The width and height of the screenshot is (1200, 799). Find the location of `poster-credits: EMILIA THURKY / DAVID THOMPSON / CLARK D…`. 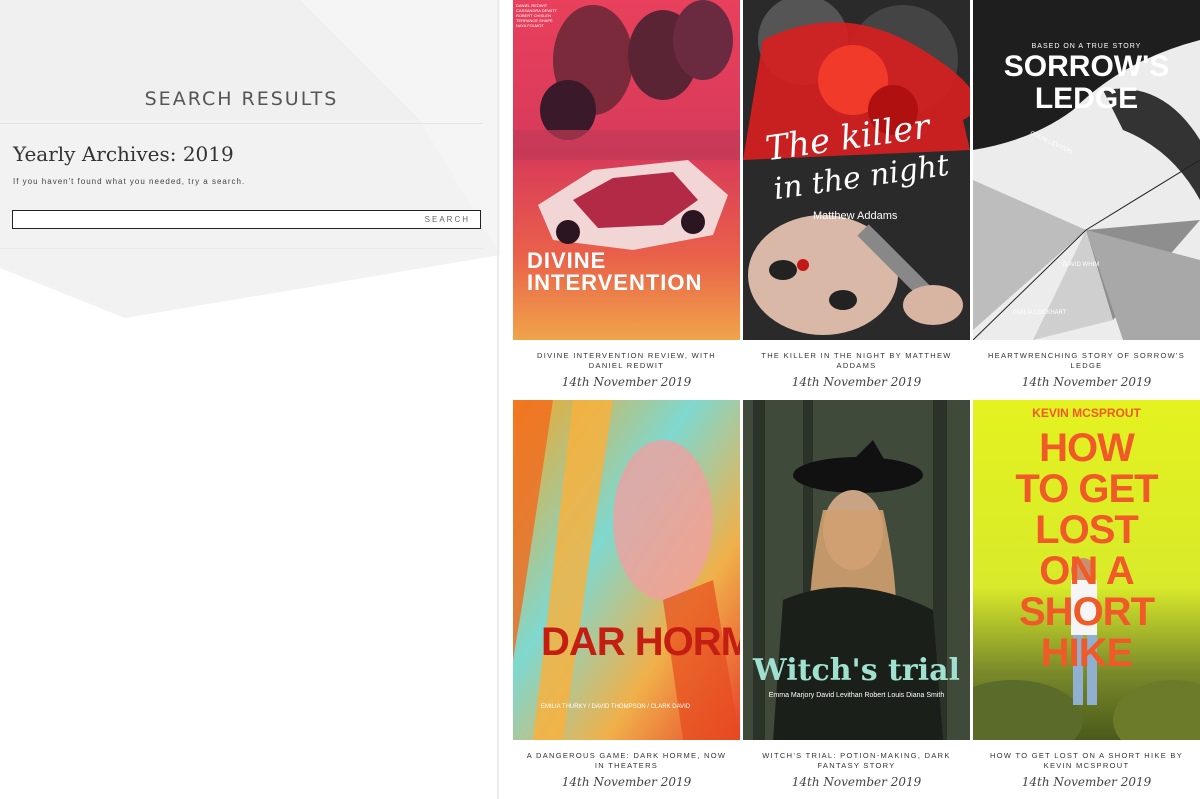

poster-credits: EMILIA THURKY / DAVID THOMPSON / CLARK D… is located at coordinates (616, 707).